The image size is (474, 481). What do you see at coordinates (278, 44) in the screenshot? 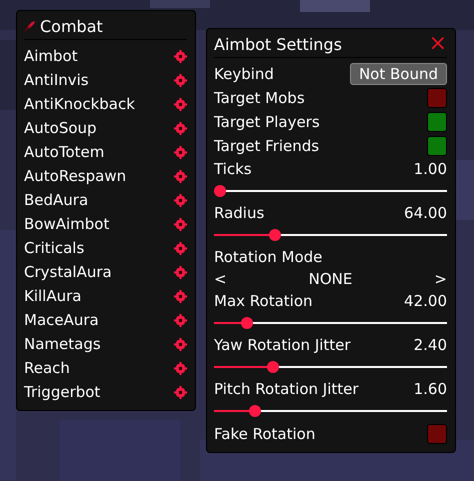
I see `panel-title: Aimbot Settings` at bounding box center [278, 44].